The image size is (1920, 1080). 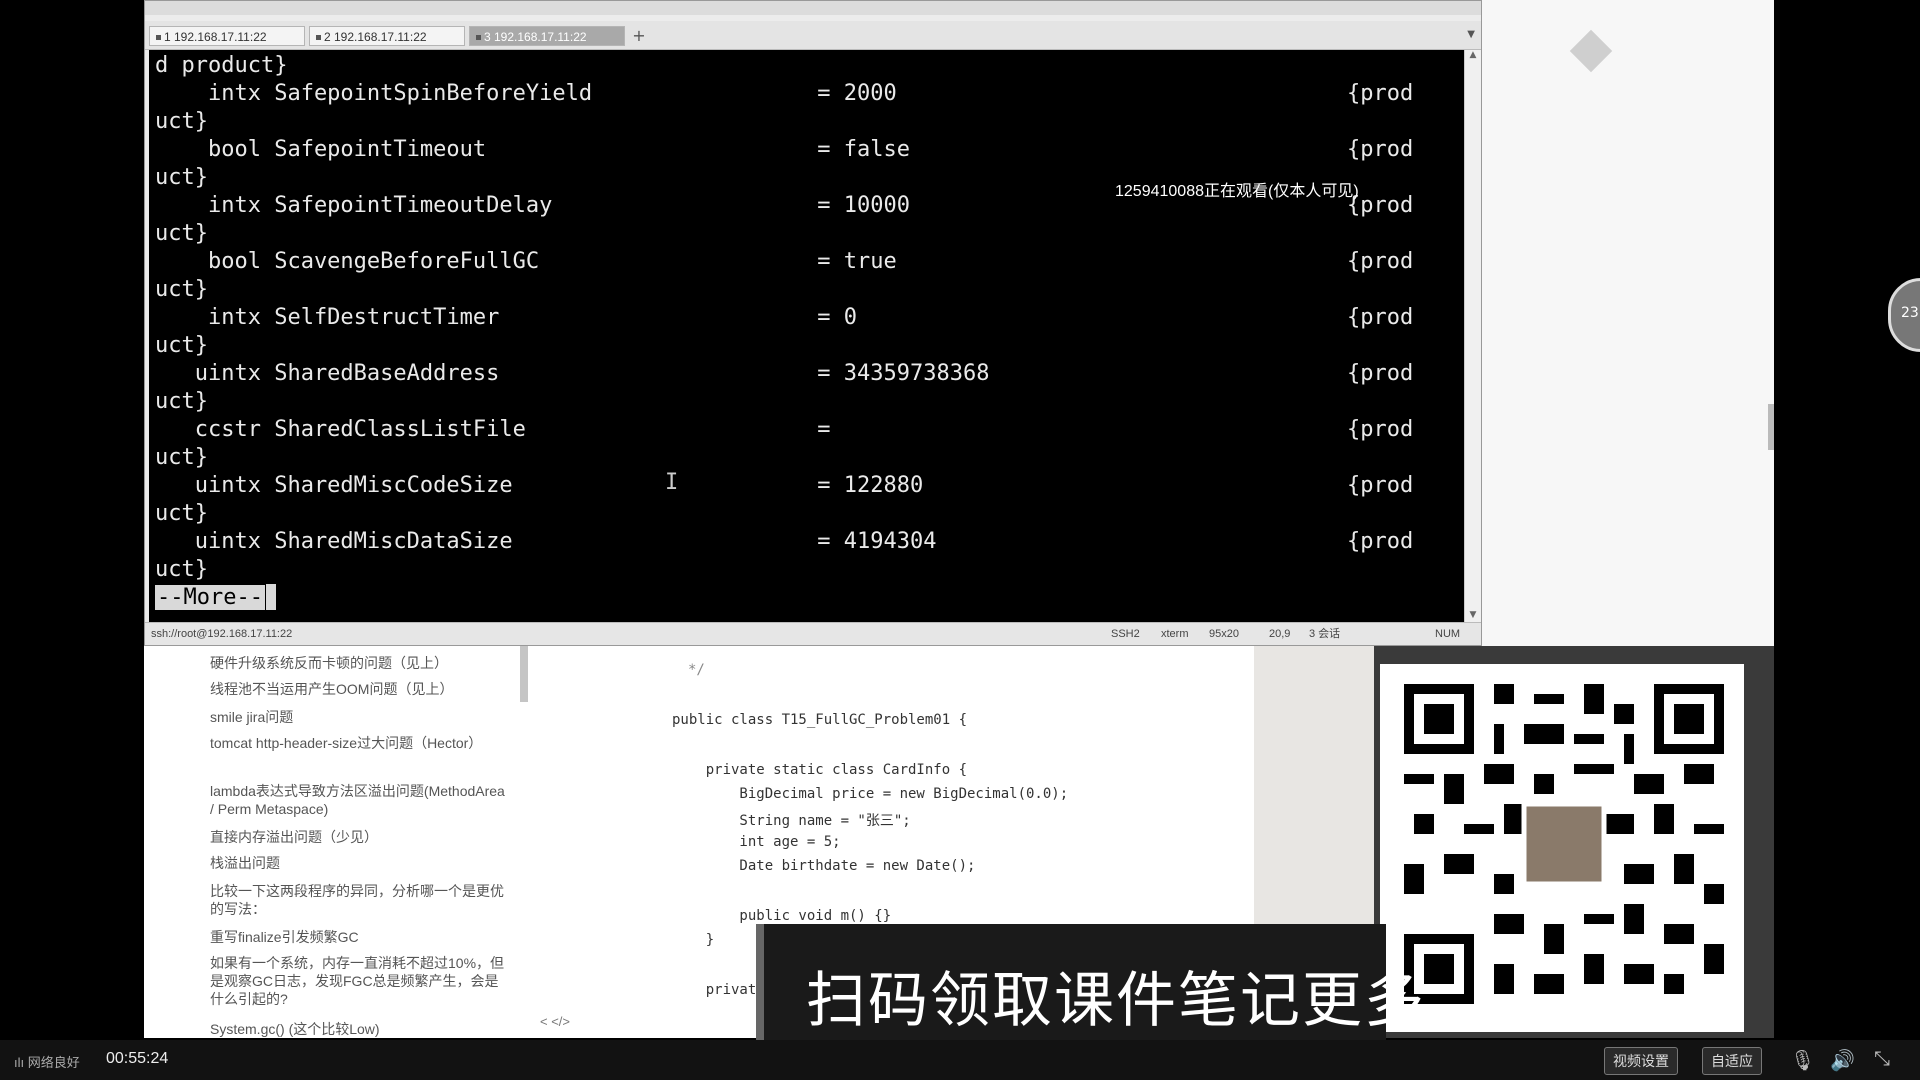 I want to click on list-item: 比较一下这两段程序的异同，分析哪一个是更优的写法：, so click(x=360, y=900).